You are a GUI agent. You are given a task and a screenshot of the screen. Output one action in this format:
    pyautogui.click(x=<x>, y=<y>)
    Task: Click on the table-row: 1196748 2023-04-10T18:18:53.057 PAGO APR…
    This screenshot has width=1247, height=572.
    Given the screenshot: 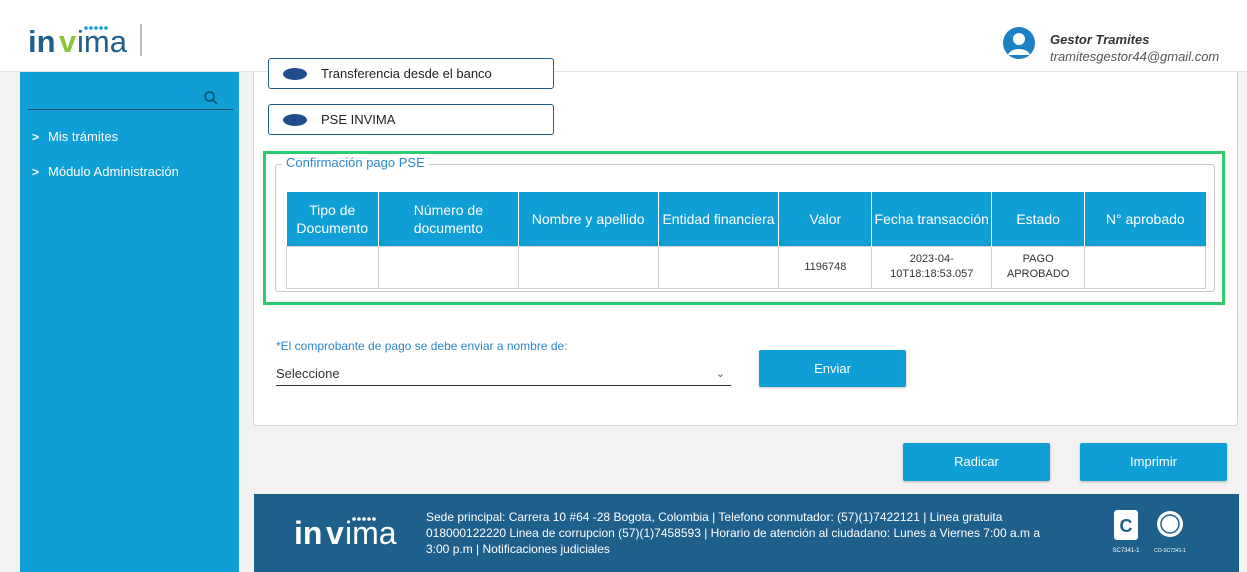 What is the action you would take?
    pyautogui.click(x=746, y=267)
    